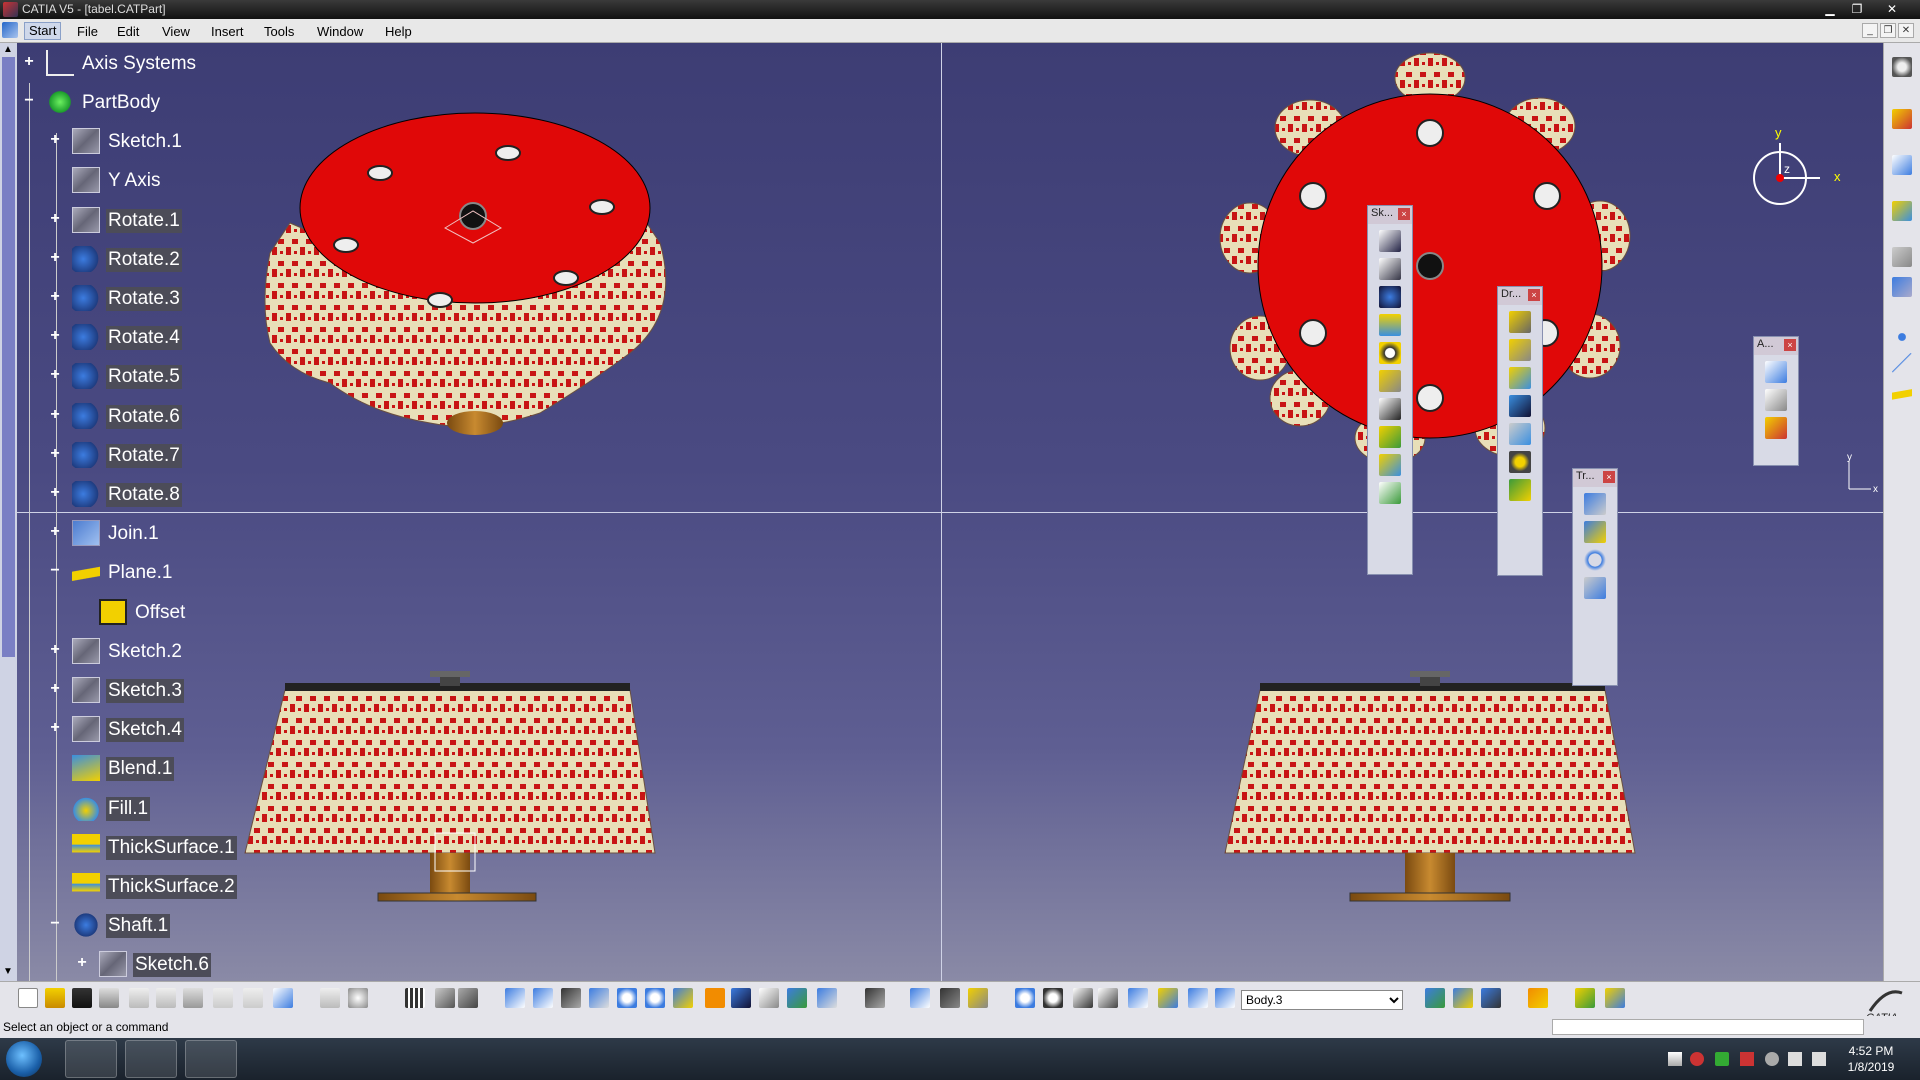  Describe the element at coordinates (1520, 462) in the screenshot. I see `thread-icon` at that location.